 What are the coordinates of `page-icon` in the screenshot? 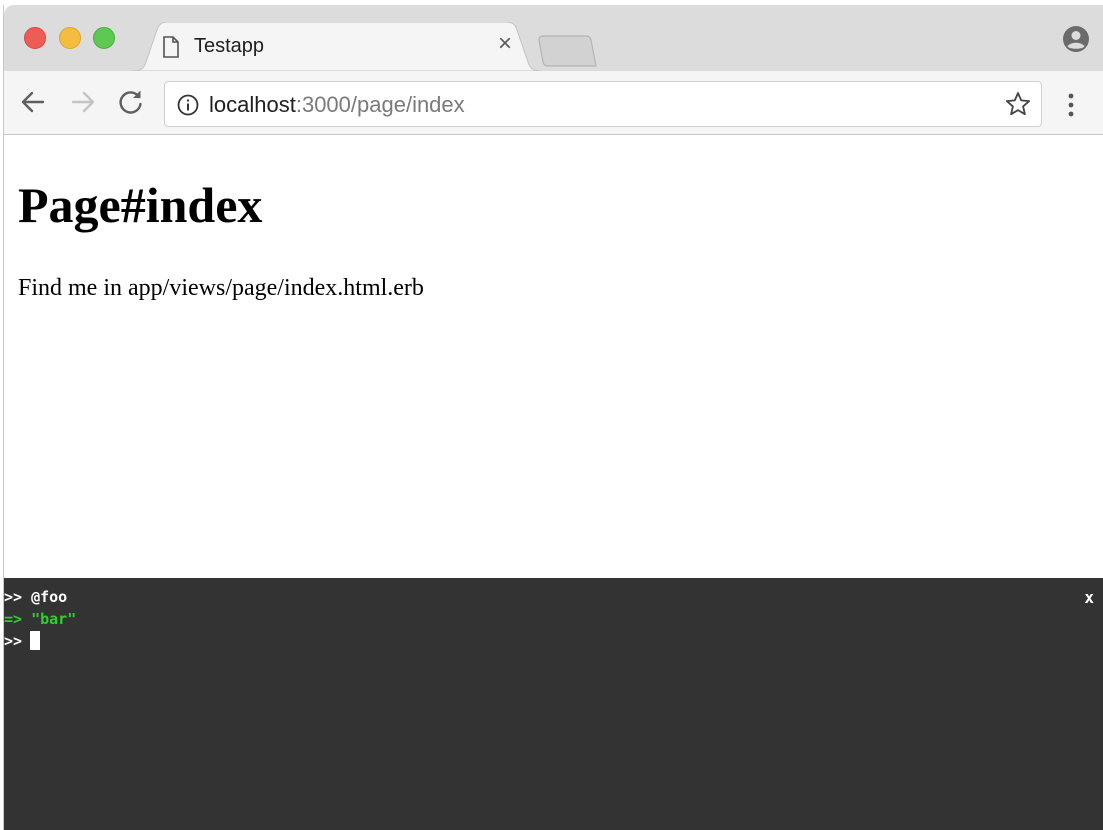 It's located at (171, 47).